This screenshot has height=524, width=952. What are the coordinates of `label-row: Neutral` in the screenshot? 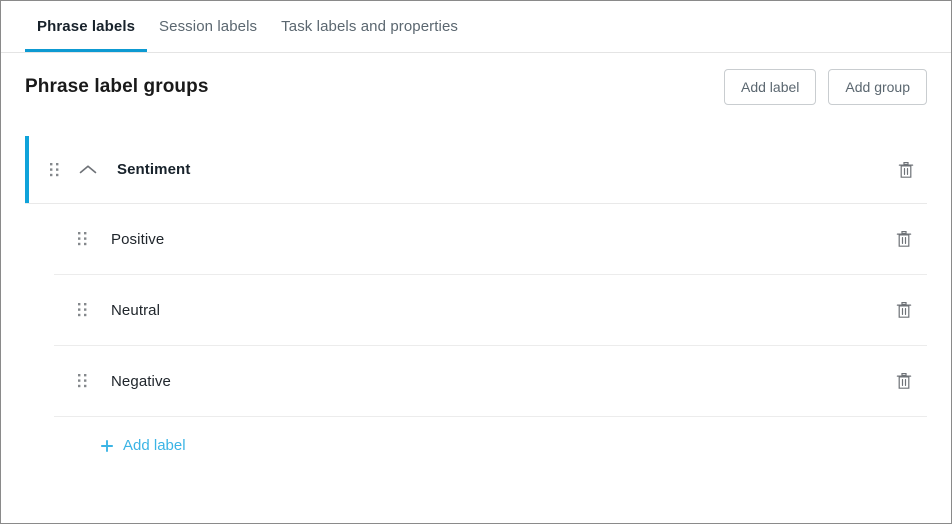 It's located at (490, 310).